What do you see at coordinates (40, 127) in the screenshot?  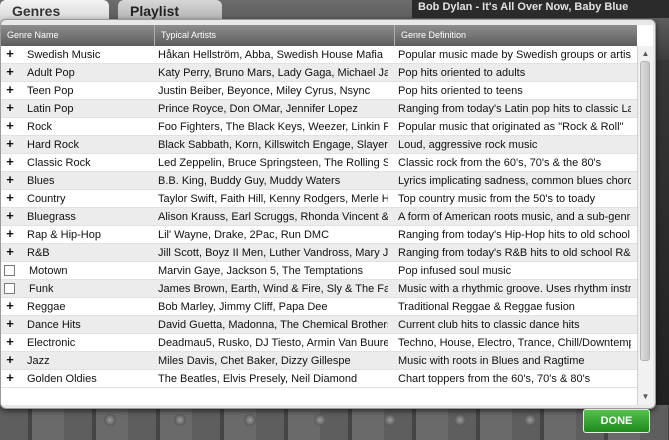 I see `genre-name-cell: Rock` at bounding box center [40, 127].